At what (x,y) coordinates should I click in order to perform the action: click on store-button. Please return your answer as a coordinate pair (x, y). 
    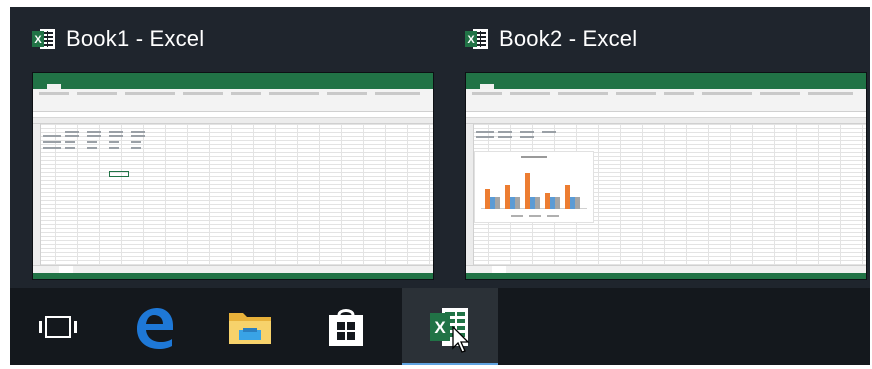
    Looking at the image, I should click on (346, 326).